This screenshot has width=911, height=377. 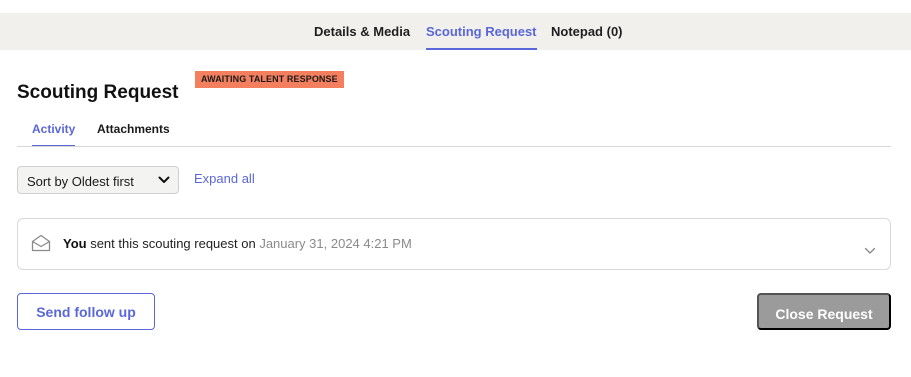 What do you see at coordinates (75, 243) in the screenshot?
I see `activity-actor: You` at bounding box center [75, 243].